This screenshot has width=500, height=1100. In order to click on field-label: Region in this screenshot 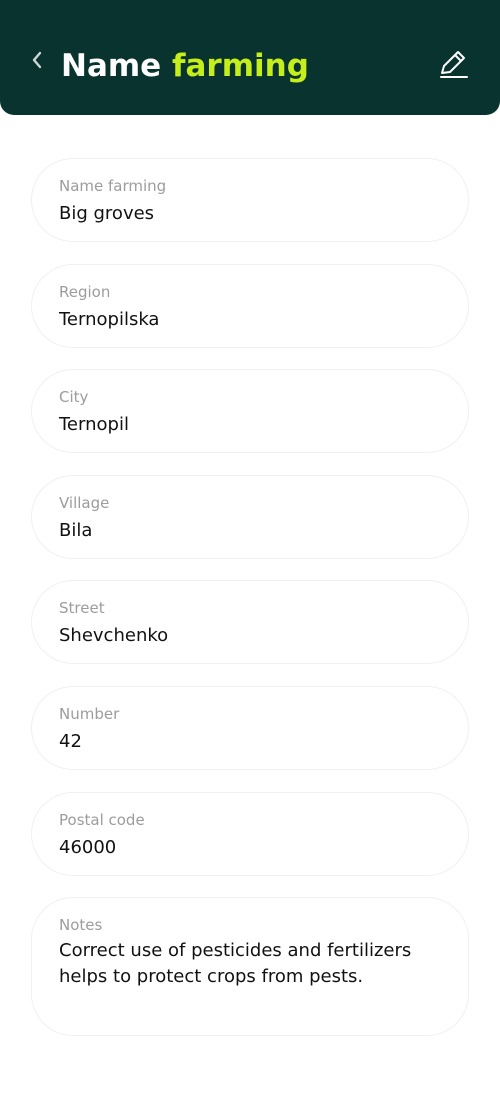, I will do `click(85, 292)`.